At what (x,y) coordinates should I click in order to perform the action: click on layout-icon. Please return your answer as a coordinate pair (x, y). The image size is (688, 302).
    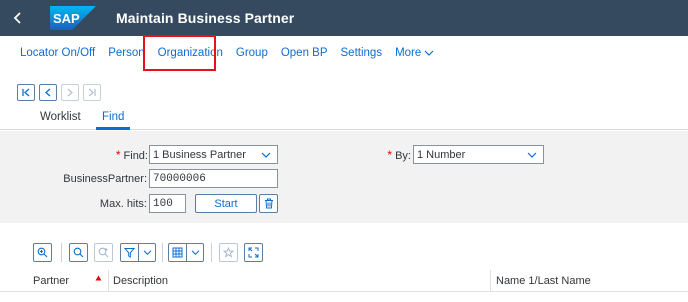
    Looking at the image, I should click on (177, 252).